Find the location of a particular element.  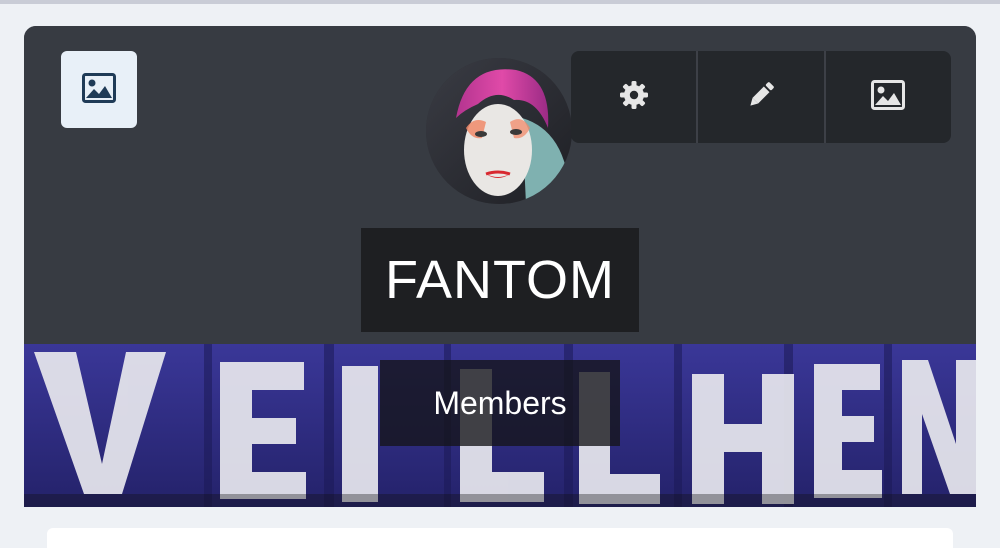

members-button: Members is located at coordinates (500, 403).